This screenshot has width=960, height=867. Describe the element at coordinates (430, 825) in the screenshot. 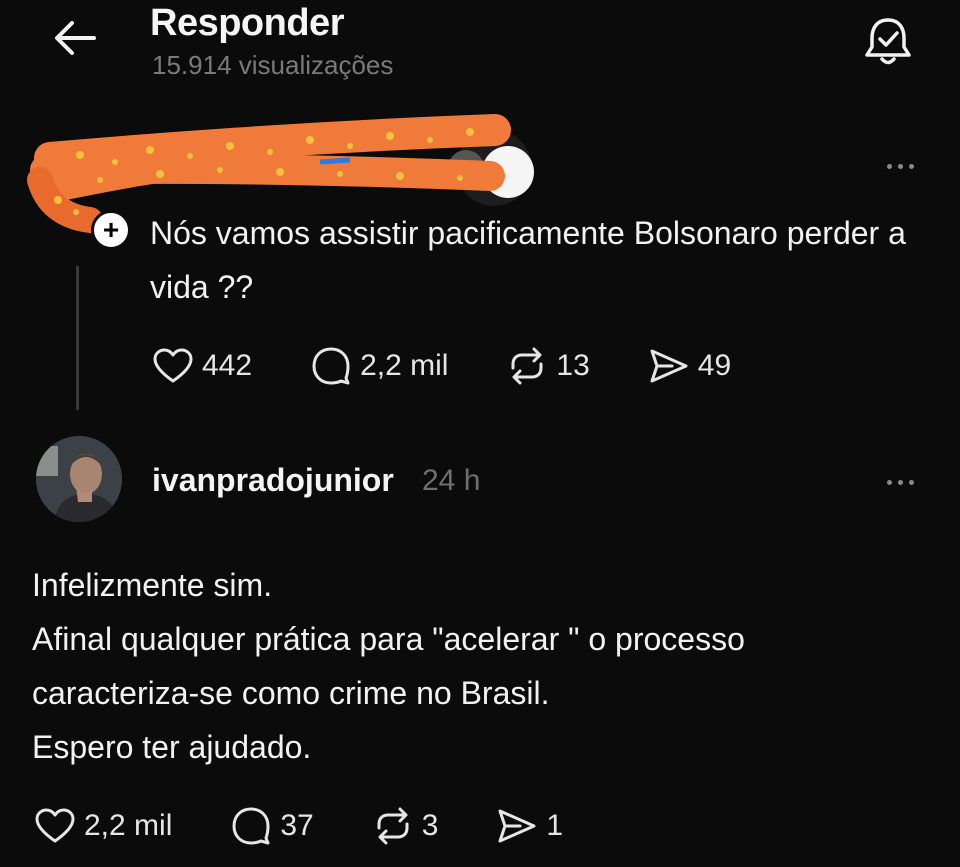

I see `repost-count: 3` at that location.